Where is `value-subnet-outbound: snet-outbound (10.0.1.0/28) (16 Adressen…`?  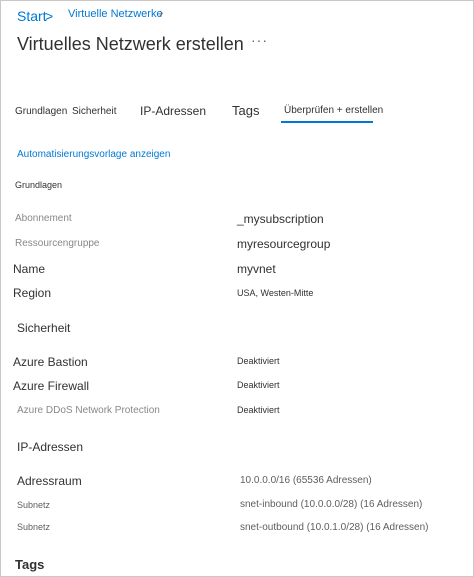 value-subnet-outbound: snet-outbound (10.0.1.0/28) (16 Adressen… is located at coordinates (334, 527).